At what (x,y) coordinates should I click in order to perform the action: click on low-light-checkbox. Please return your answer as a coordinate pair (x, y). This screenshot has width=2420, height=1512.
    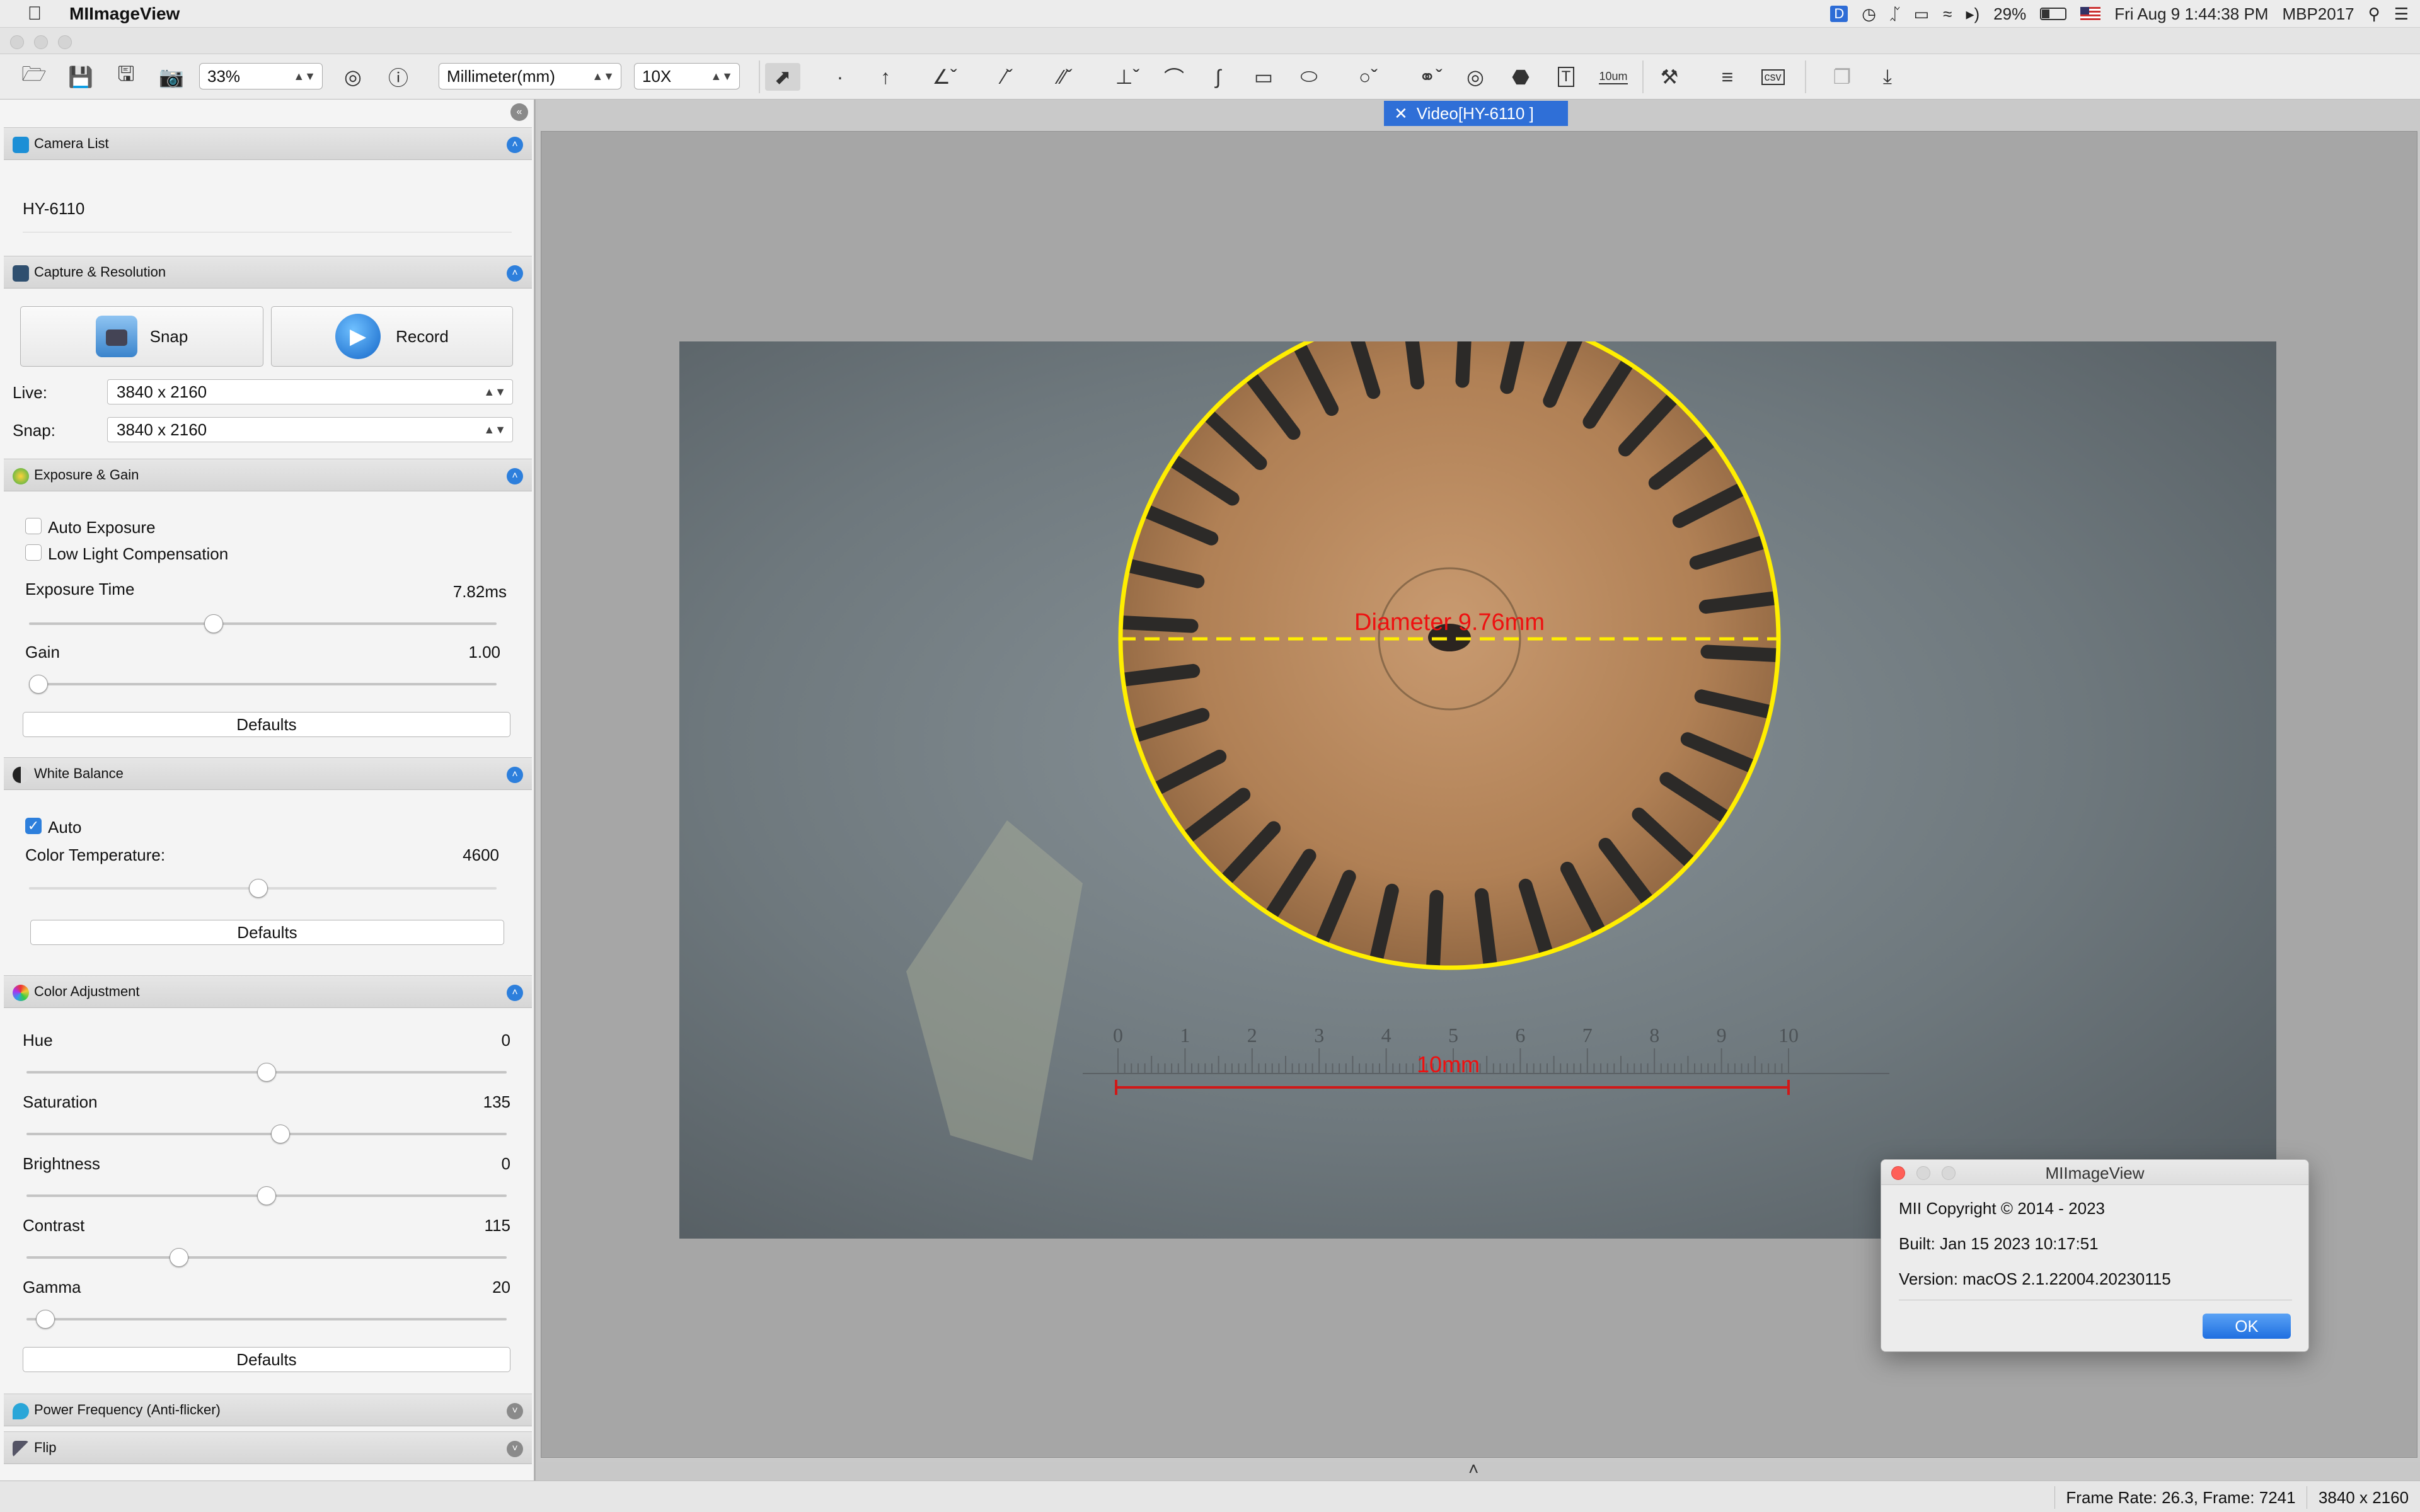
    Looking at the image, I should click on (33, 552).